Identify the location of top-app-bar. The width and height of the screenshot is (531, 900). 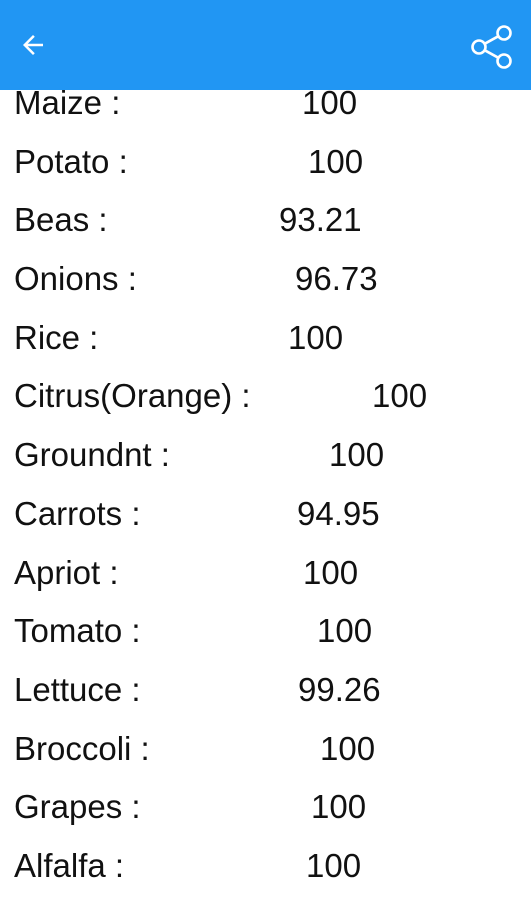
(265, 45).